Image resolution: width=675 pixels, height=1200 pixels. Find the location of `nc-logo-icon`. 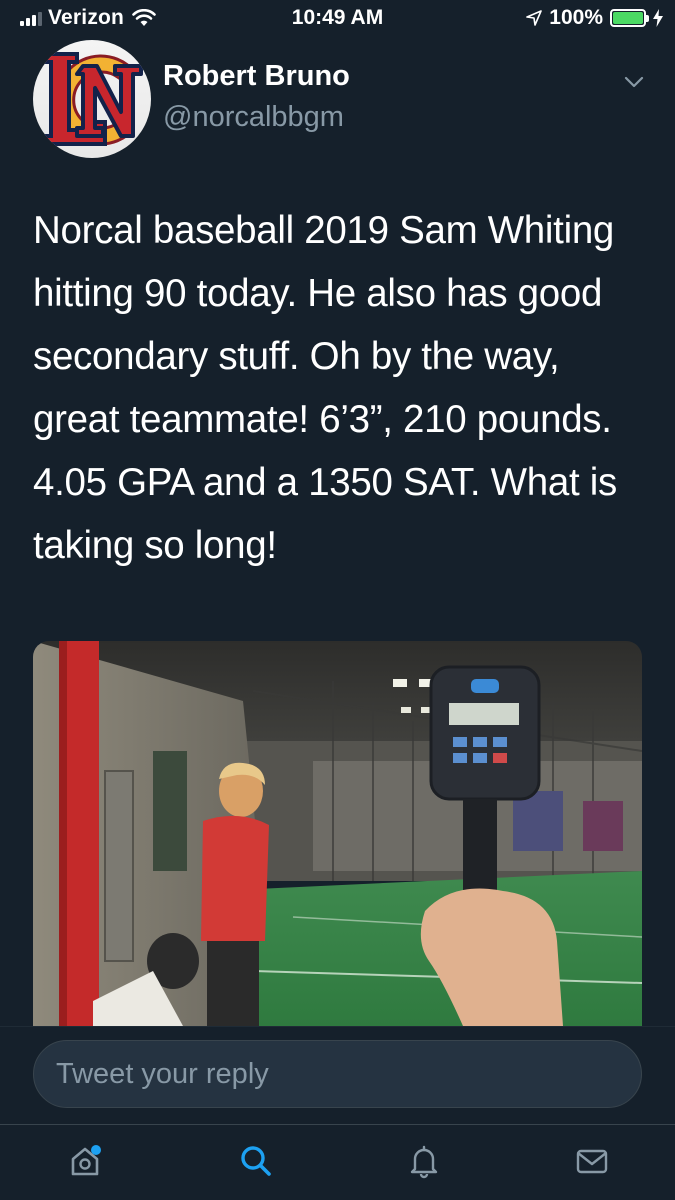

nc-logo-icon is located at coordinates (92, 99).